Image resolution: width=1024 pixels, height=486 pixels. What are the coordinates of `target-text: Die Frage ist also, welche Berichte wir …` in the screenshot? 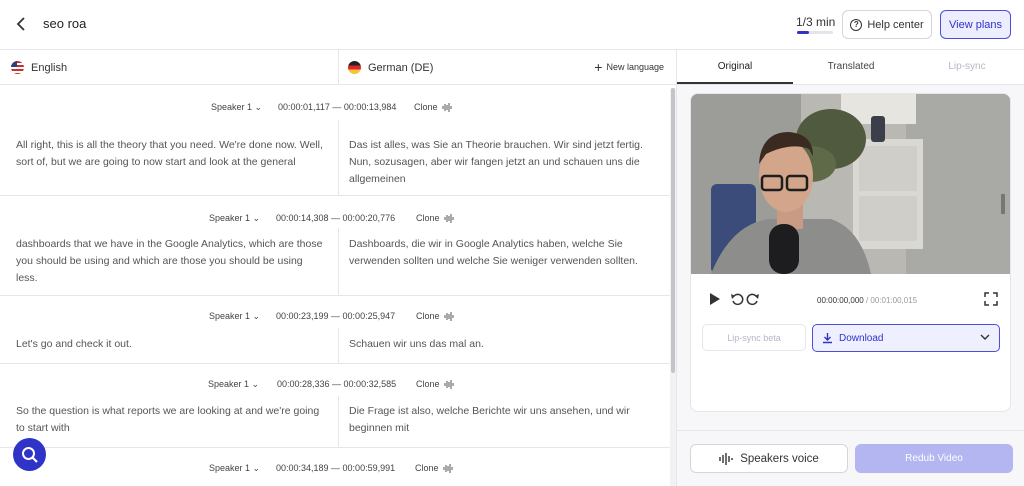 It's located at (504, 420).